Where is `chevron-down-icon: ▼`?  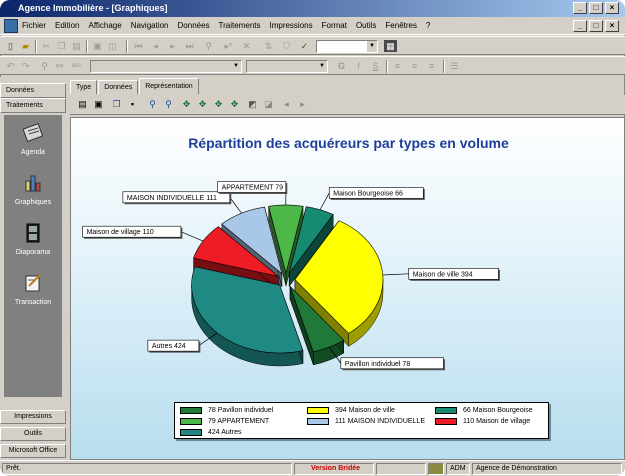 chevron-down-icon: ▼ is located at coordinates (372, 46).